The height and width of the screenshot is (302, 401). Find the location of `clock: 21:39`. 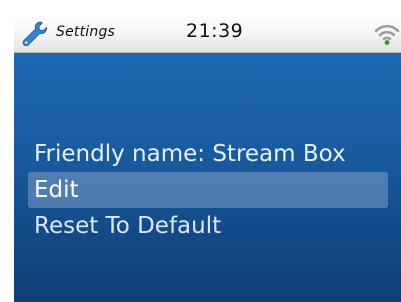

clock: 21:39 is located at coordinates (215, 31).